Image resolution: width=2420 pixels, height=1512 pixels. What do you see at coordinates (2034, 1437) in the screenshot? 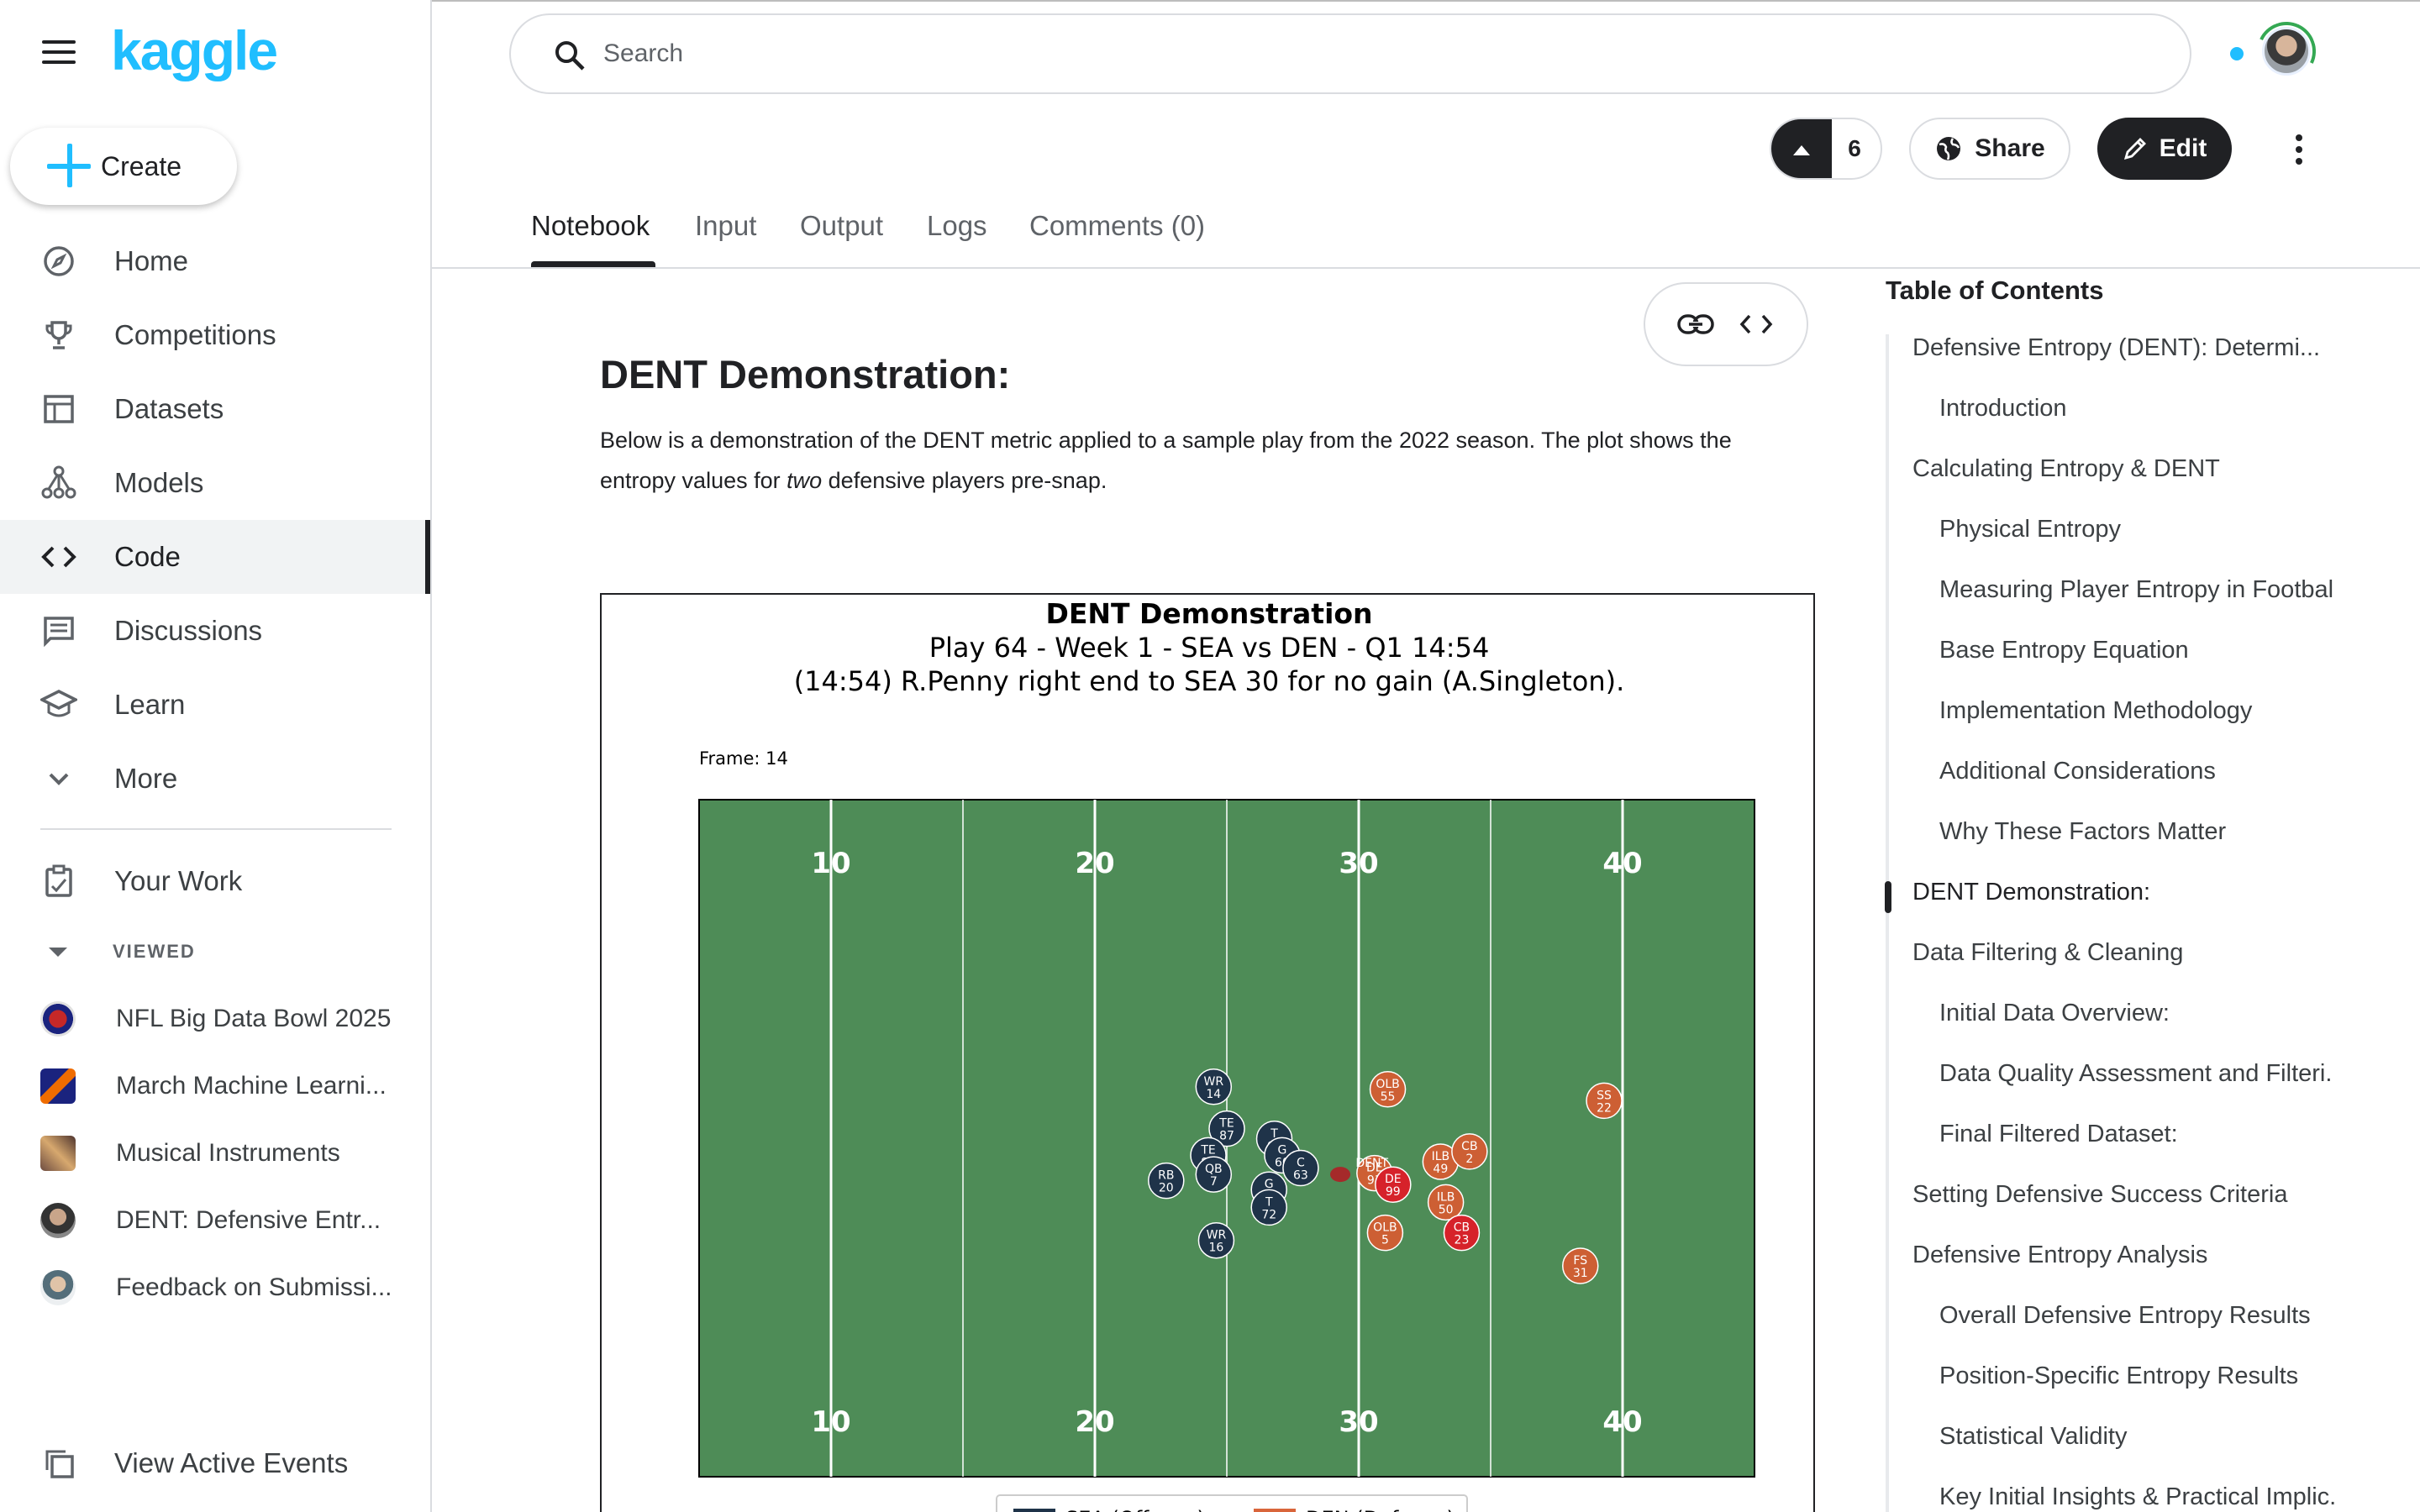
I see `toc-item: Statistical Validity` at bounding box center [2034, 1437].